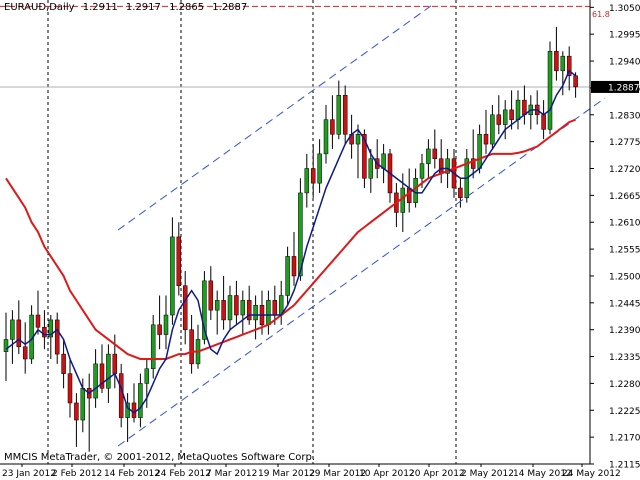 This screenshot has height=480, width=640. Describe the element at coordinates (187, 7) in the screenshot. I see `low-value: 1.2865` at that location.